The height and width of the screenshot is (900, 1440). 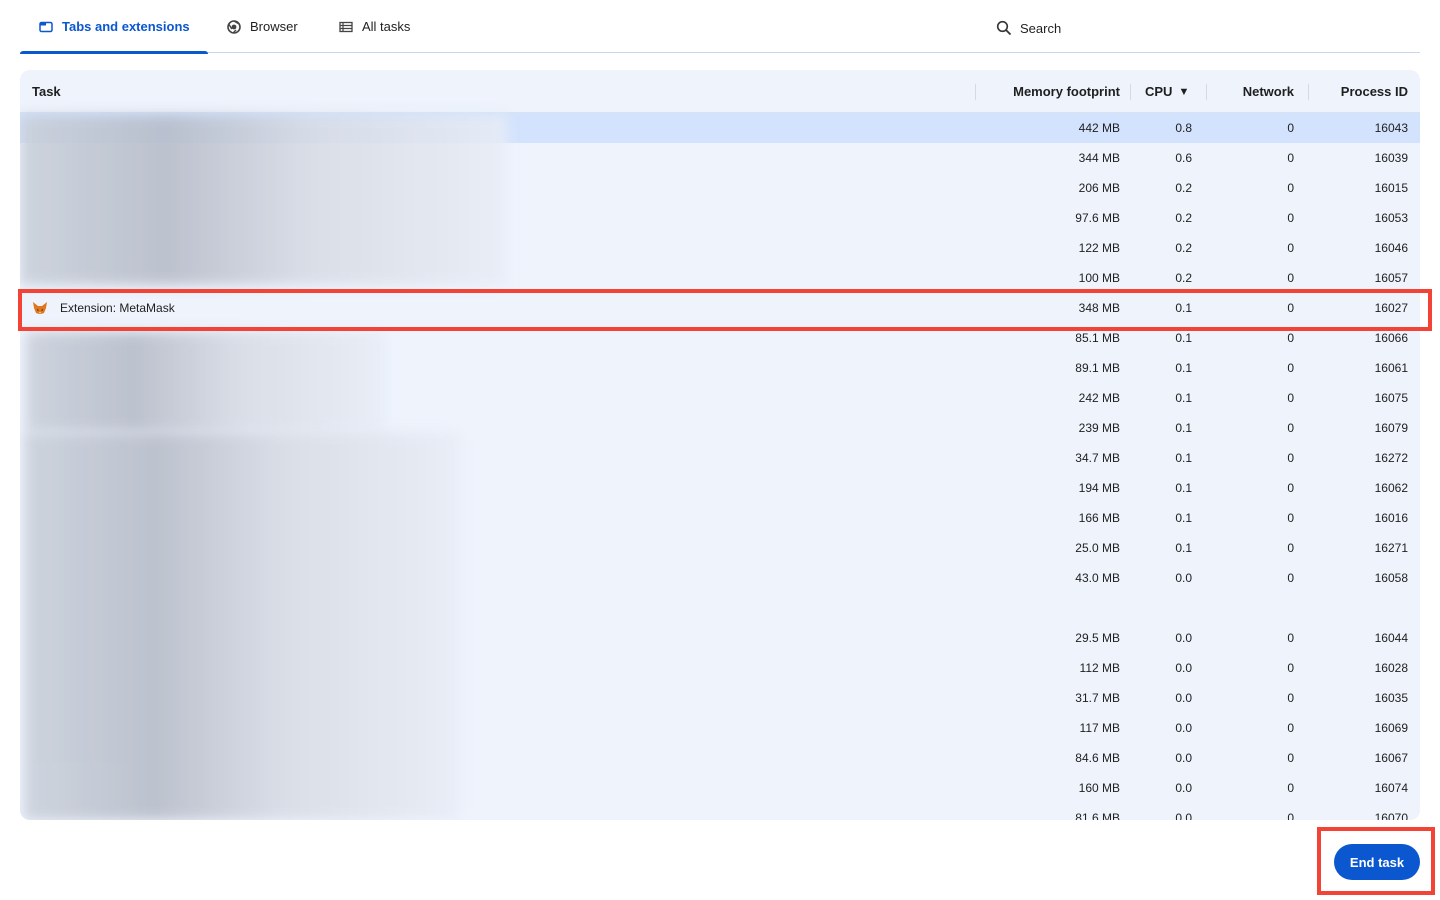 I want to click on tab-tabs-and-extensions: Tabs and extensions, so click(x=114, y=27).